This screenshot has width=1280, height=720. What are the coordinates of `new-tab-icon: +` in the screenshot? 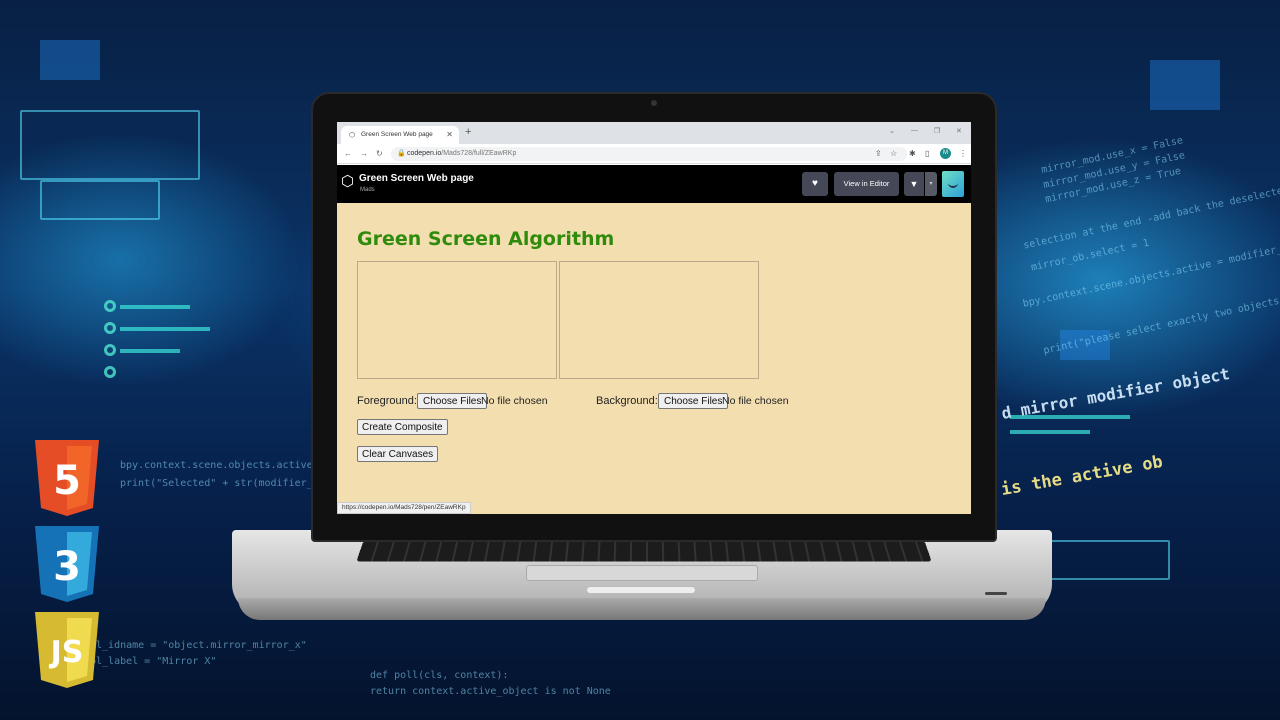 It's located at (468, 132).